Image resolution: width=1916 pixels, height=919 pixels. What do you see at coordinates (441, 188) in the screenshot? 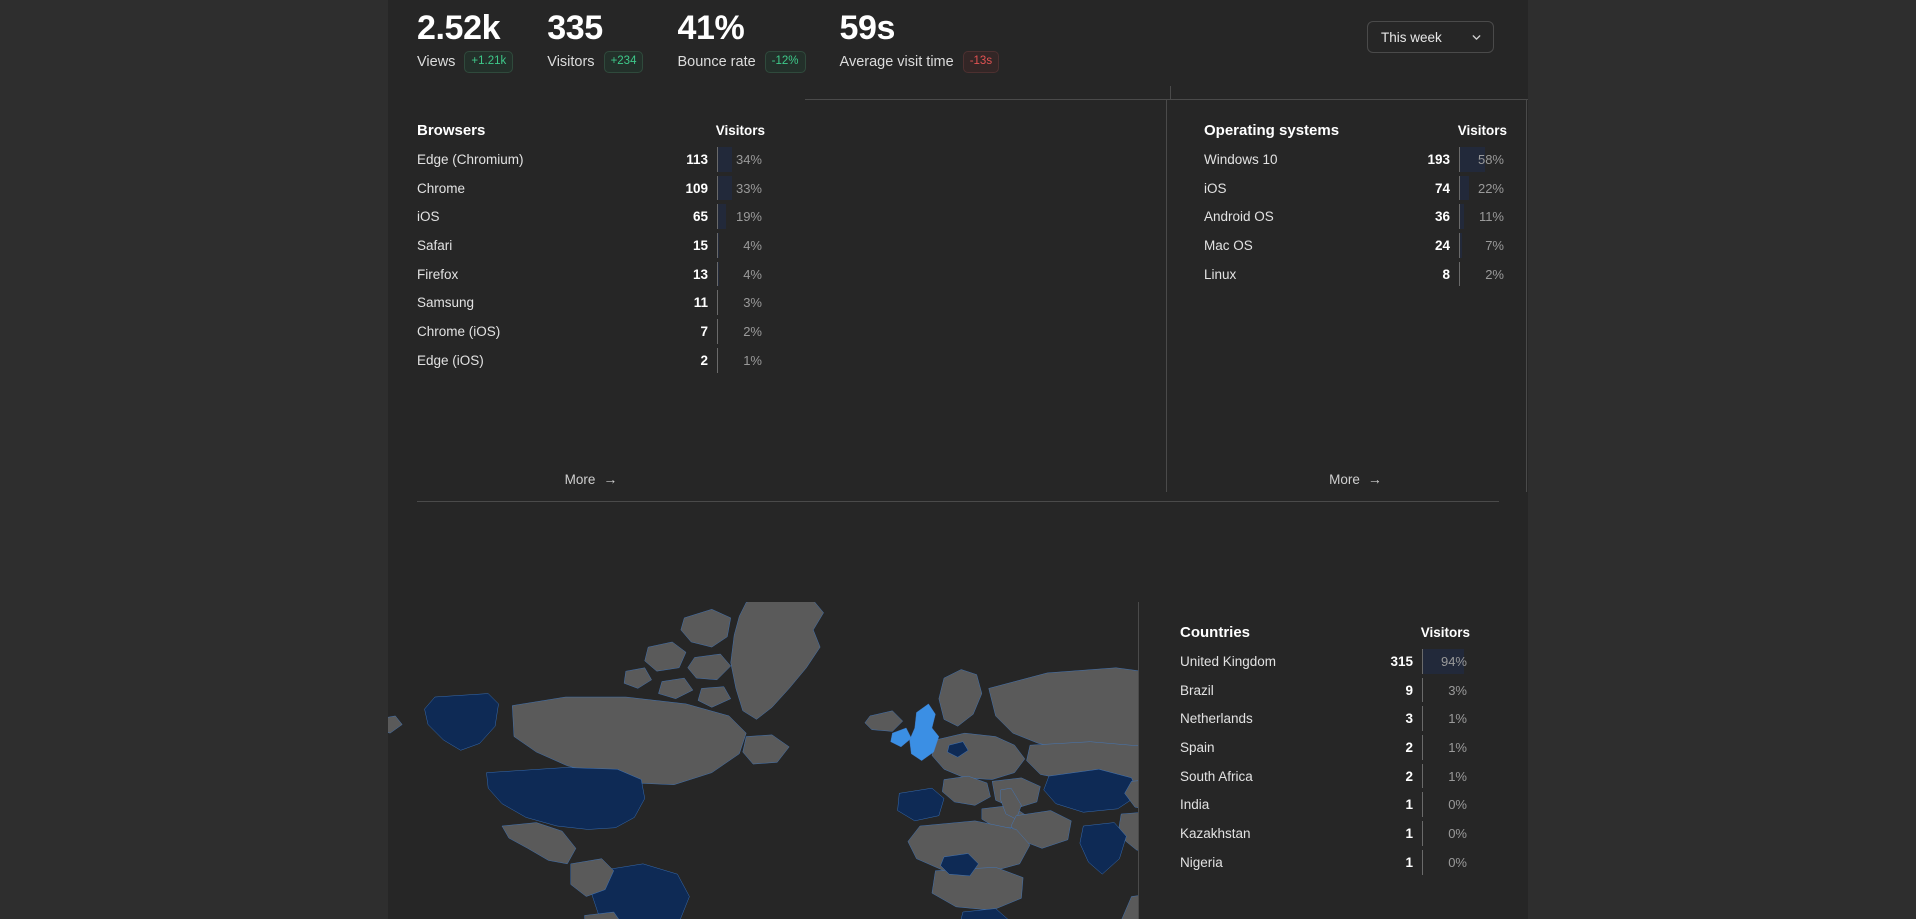
I see `row-label: Chrome` at bounding box center [441, 188].